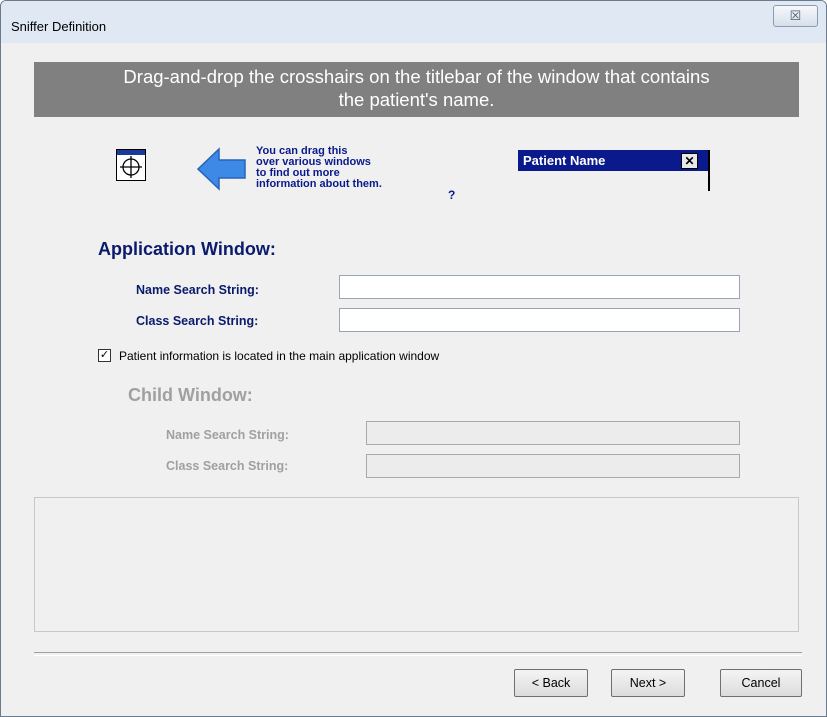 The height and width of the screenshot is (717, 827). What do you see at coordinates (131, 152) in the screenshot?
I see `crosshair-tool-titlebar` at bounding box center [131, 152].